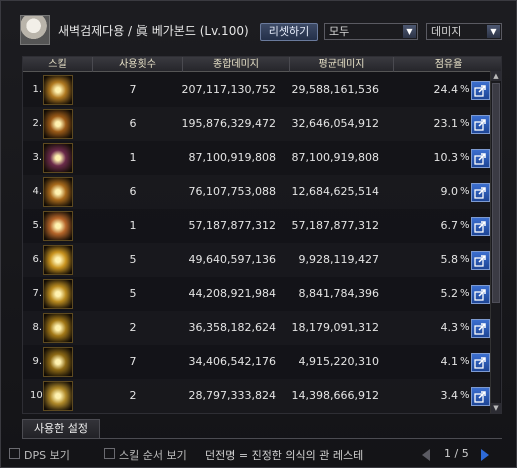 The width and height of the screenshot is (517, 468). Describe the element at coordinates (449, 293) in the screenshot. I see `share-percent: 5.2` at that location.